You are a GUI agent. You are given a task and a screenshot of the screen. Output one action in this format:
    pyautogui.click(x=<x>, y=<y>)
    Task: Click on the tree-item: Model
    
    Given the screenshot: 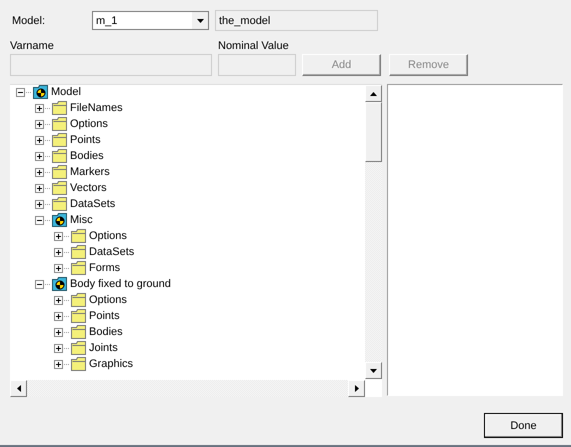 What is the action you would take?
    pyautogui.click(x=66, y=92)
    